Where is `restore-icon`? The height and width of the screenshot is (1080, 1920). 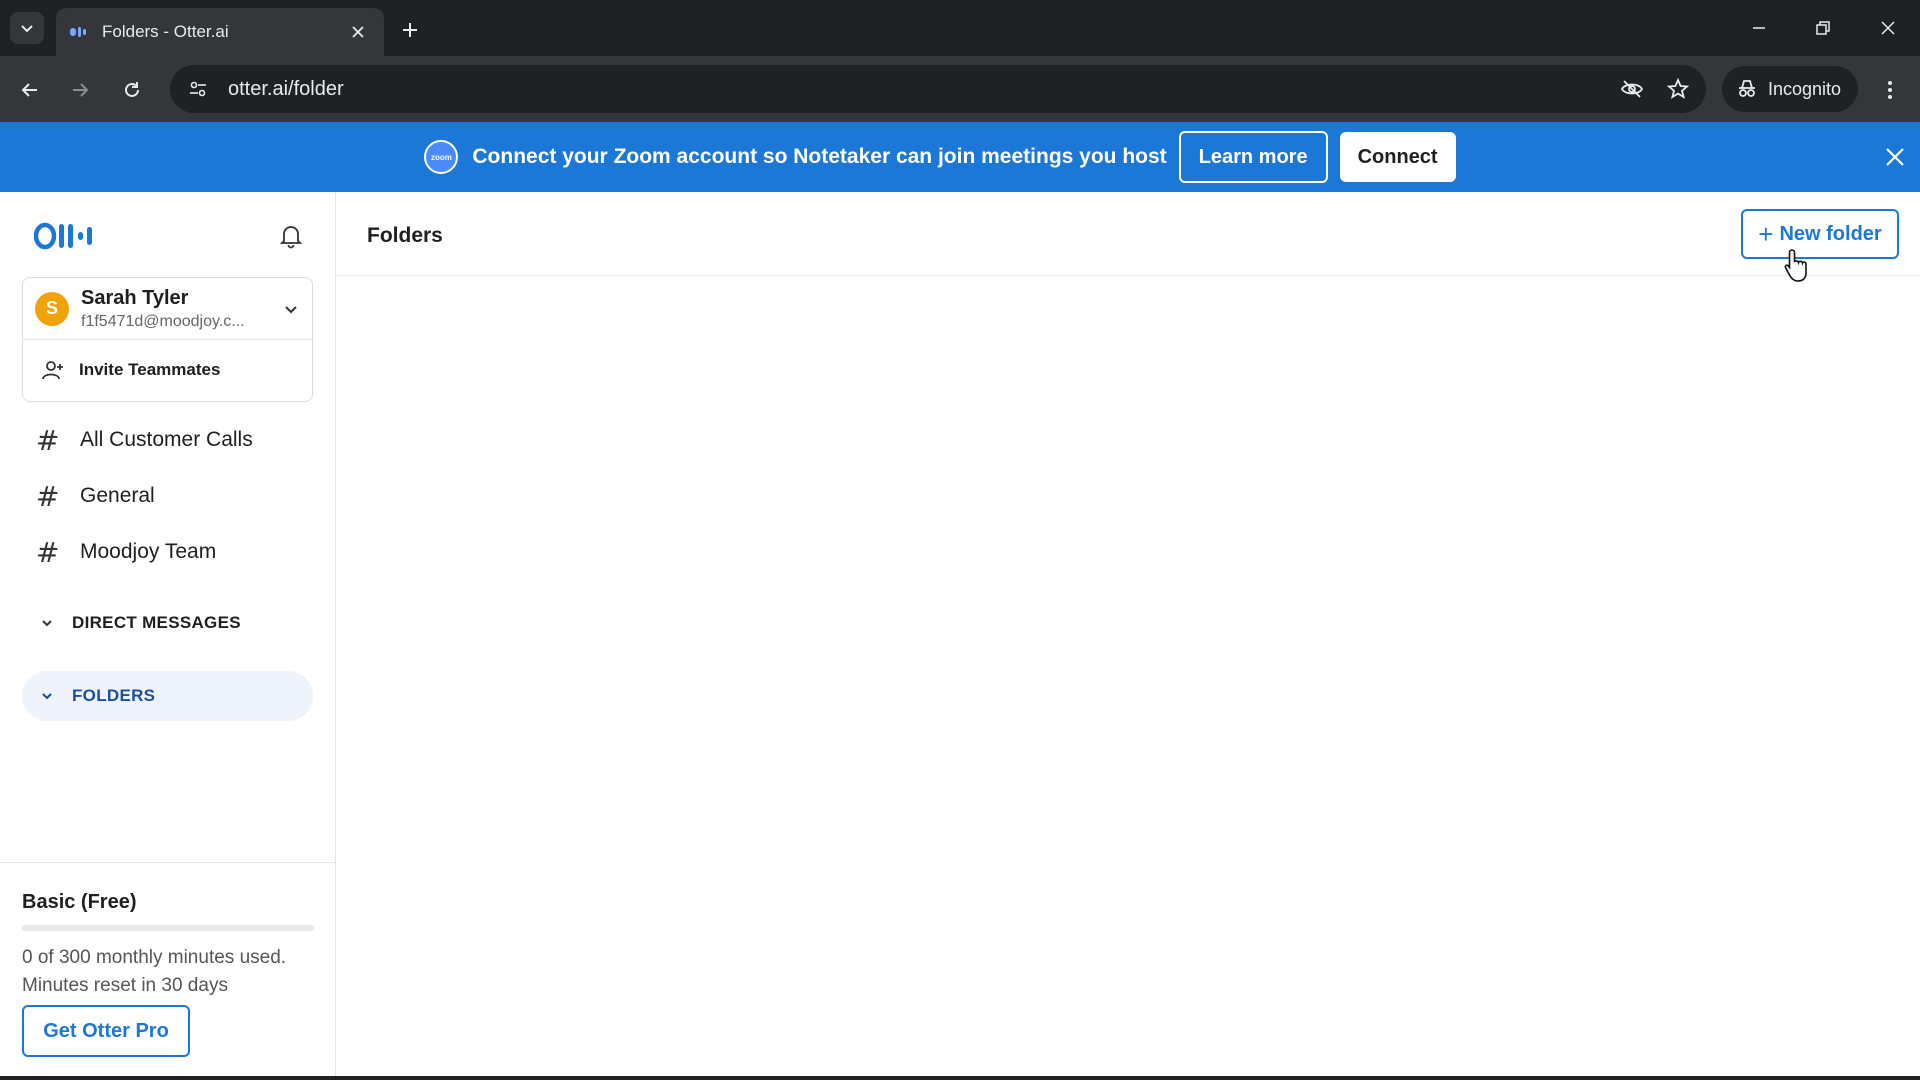 restore-icon is located at coordinates (1823, 28).